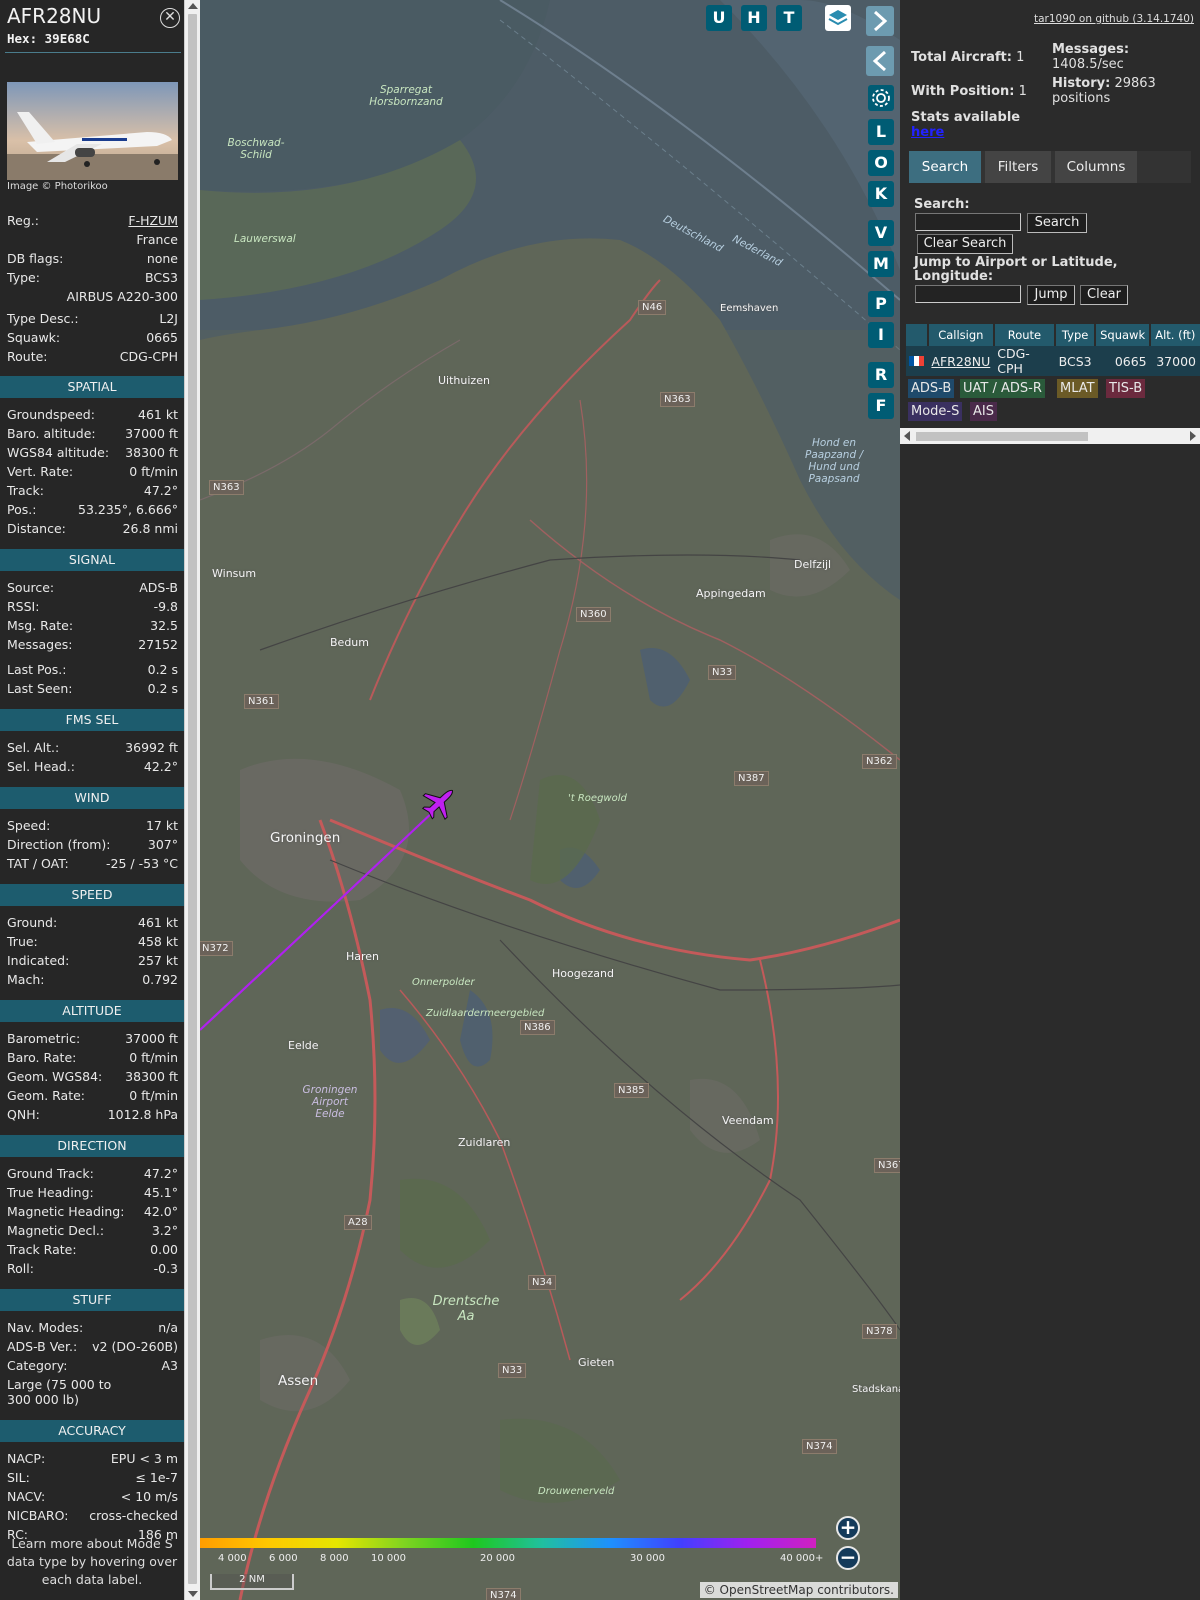 The image size is (1200, 1600). I want to click on detail-label: Squawk:, so click(33, 337).